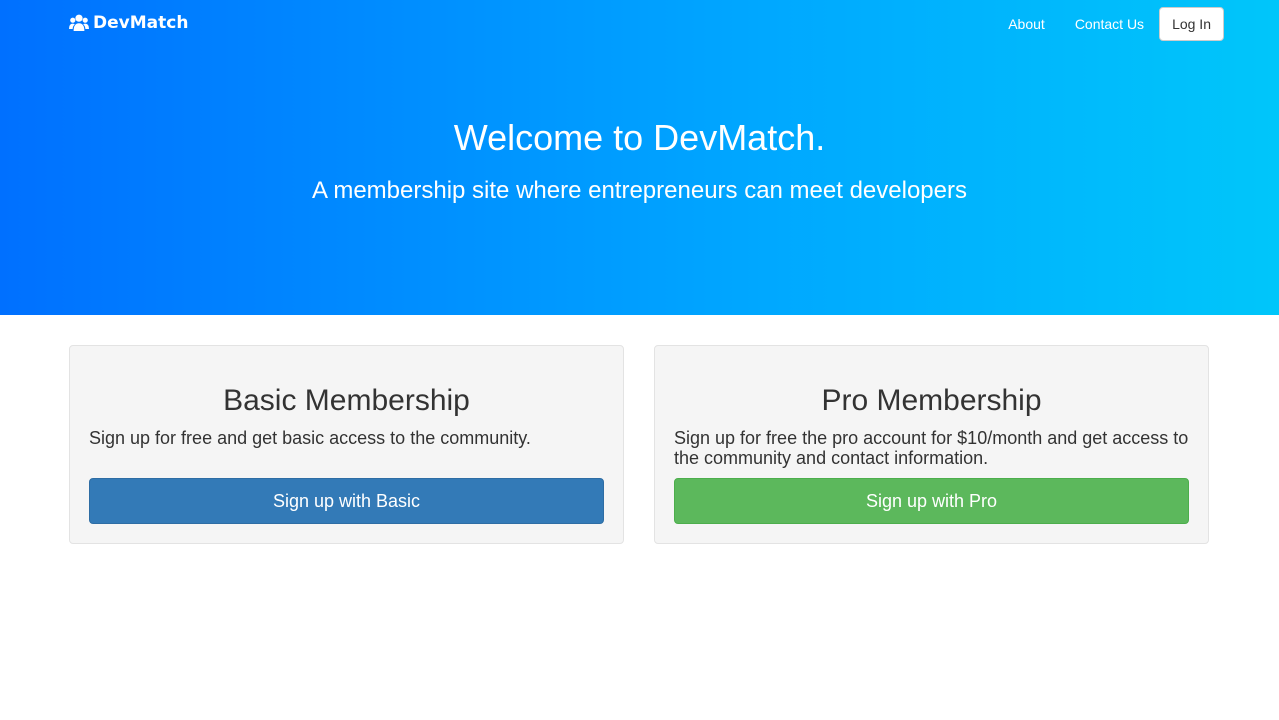 The image size is (1279, 720). I want to click on signup-pro-button: Sign up with Pro, so click(931, 501).